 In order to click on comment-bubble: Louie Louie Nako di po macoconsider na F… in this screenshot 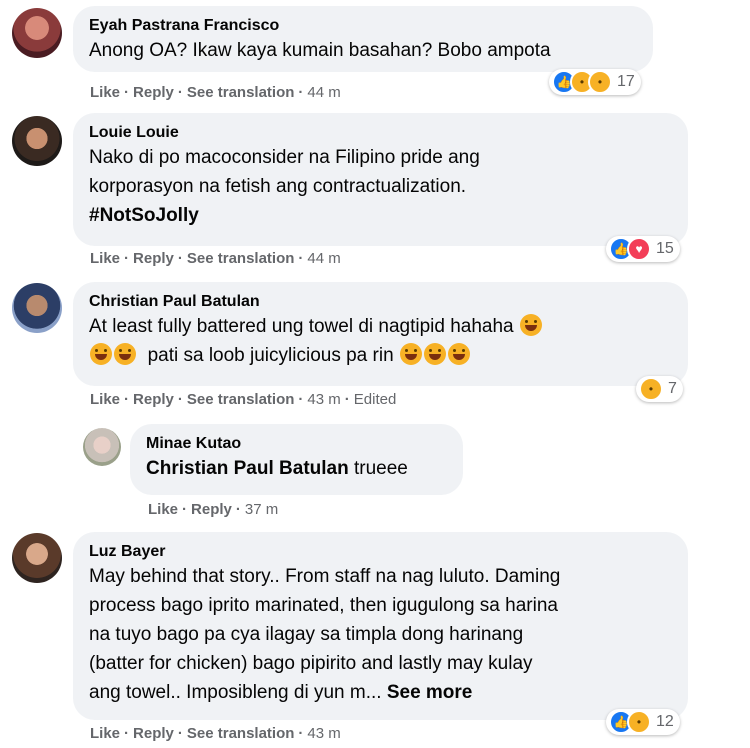, I will do `click(380, 179)`.